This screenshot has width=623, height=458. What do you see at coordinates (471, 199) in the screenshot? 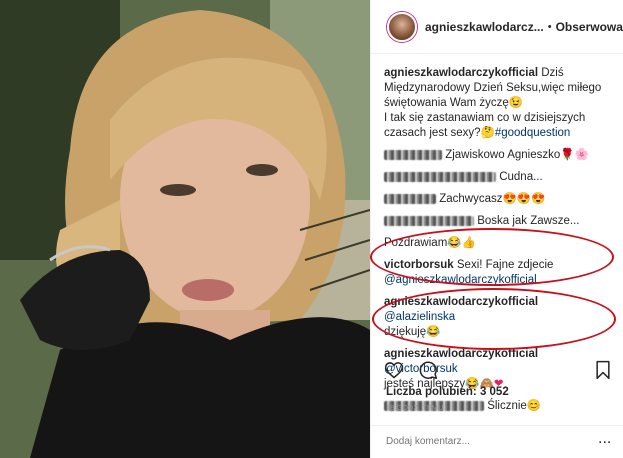
I see `comment-text: Zachwycasz` at bounding box center [471, 199].